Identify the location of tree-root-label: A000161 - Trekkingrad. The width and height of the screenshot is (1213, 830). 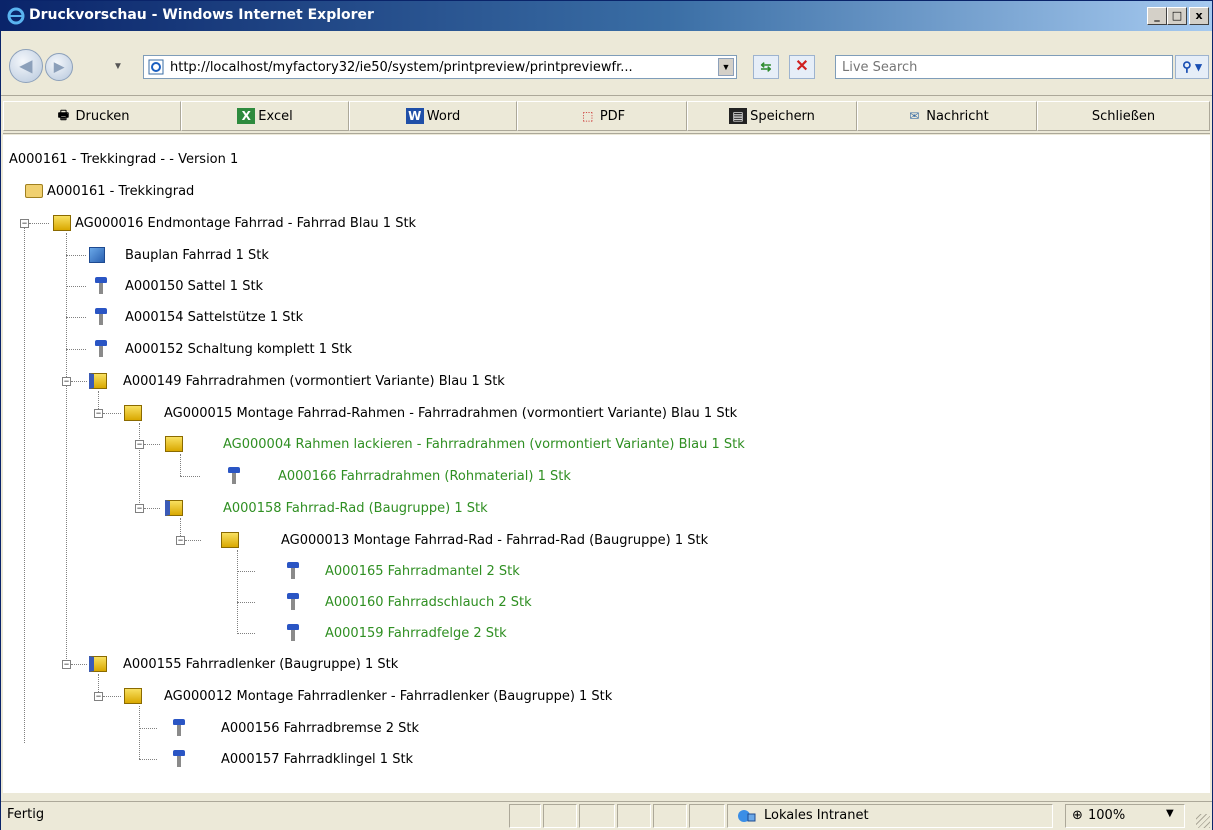
(121, 191).